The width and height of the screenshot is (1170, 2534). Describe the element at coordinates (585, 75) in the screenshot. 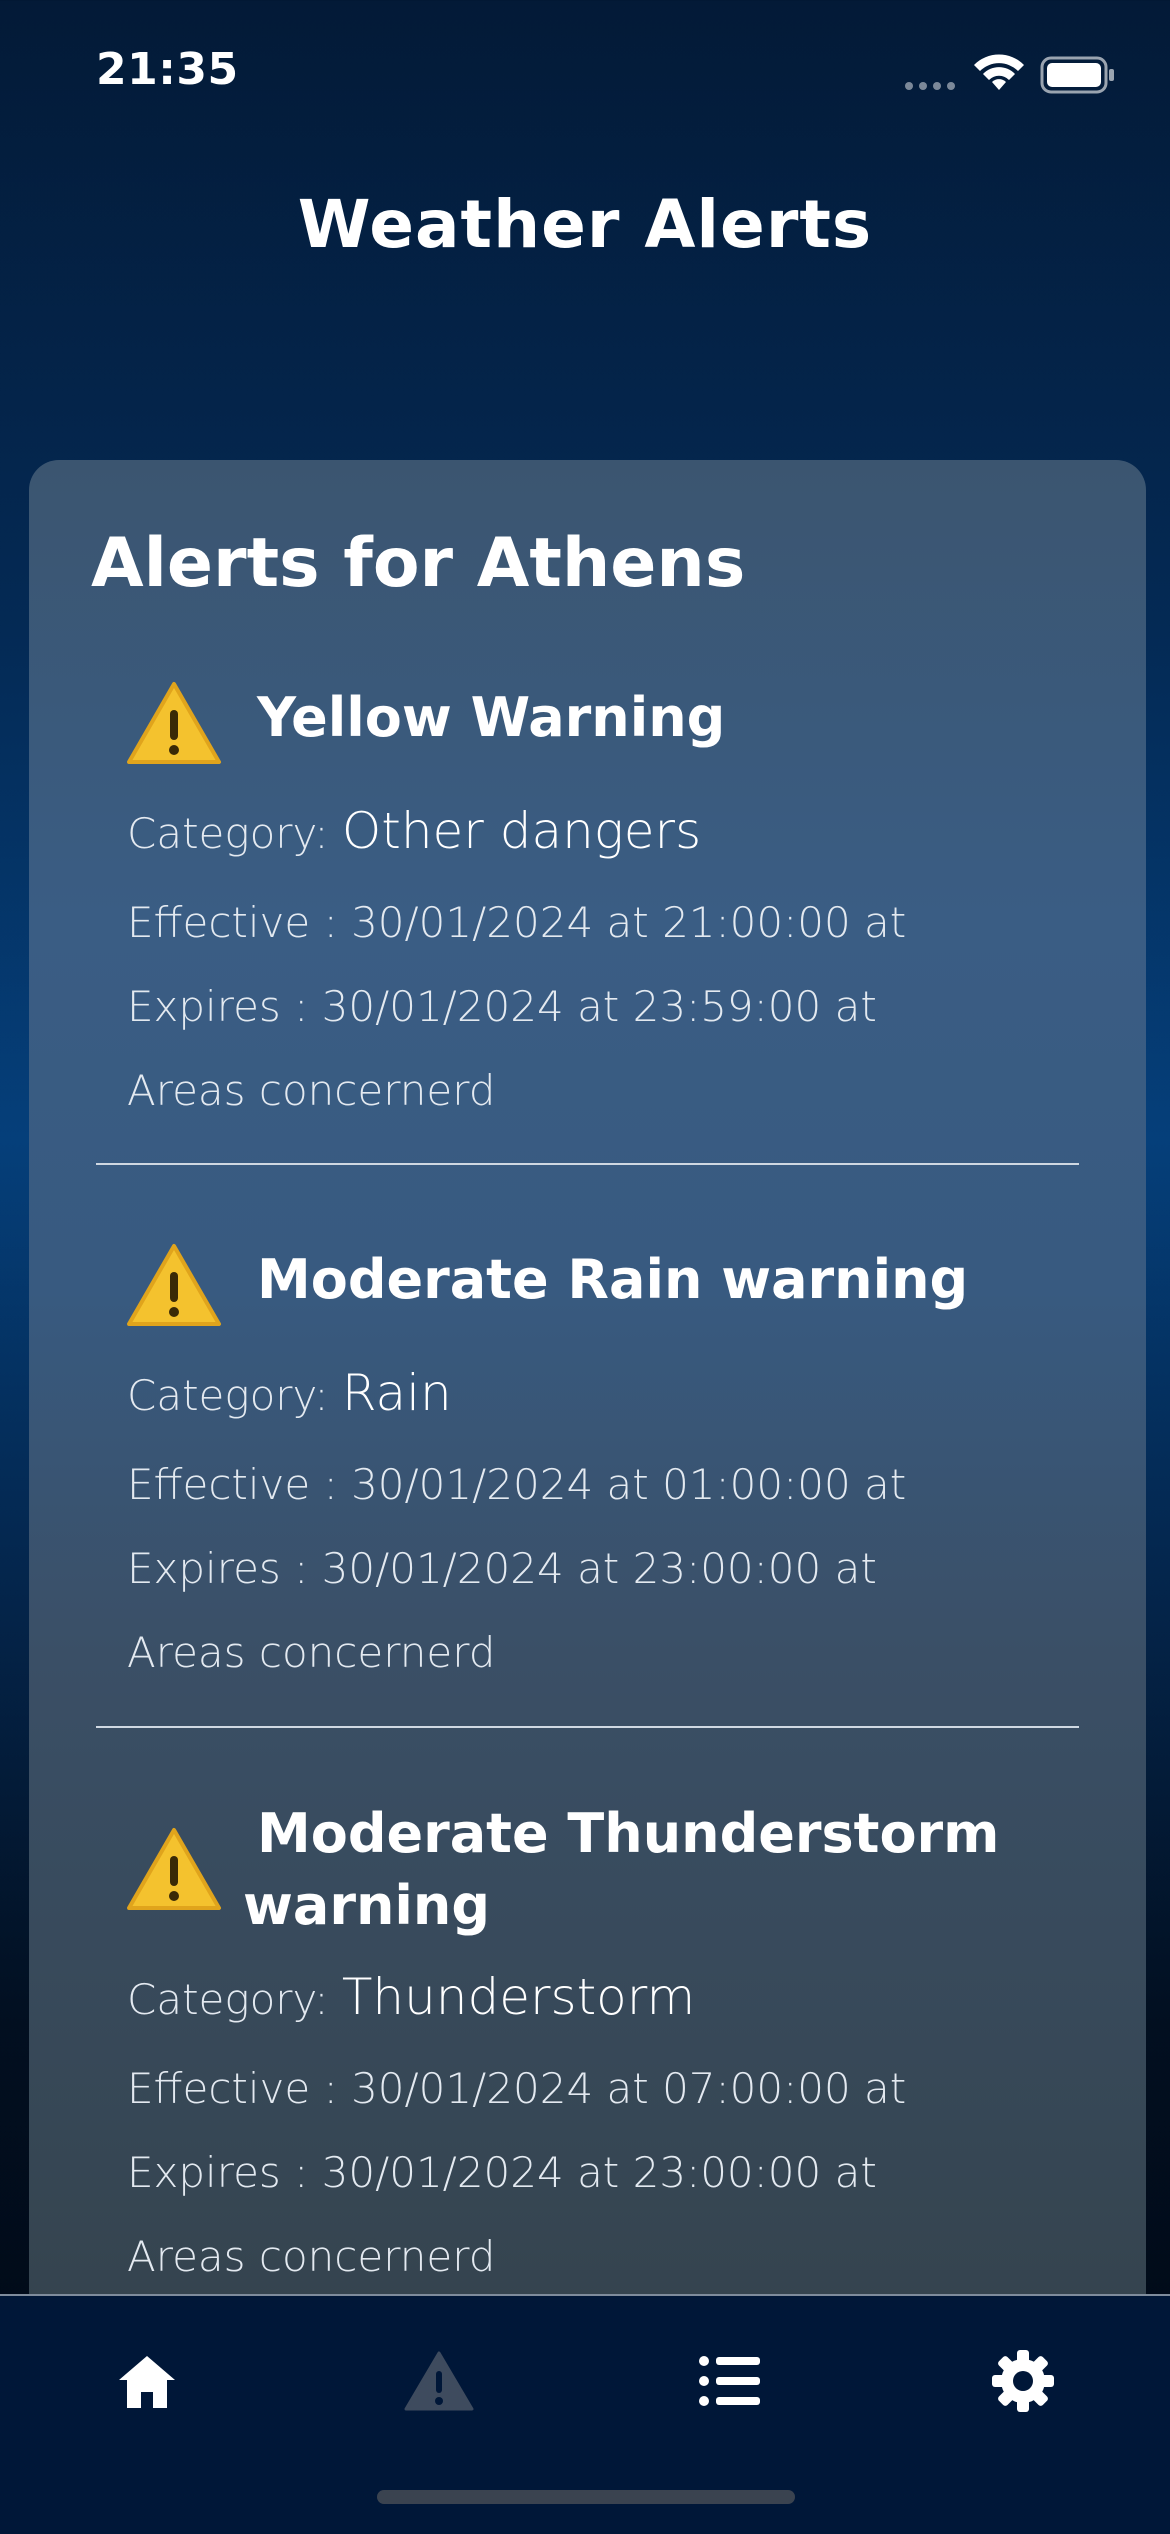

I see `status-bar: 21:35` at that location.